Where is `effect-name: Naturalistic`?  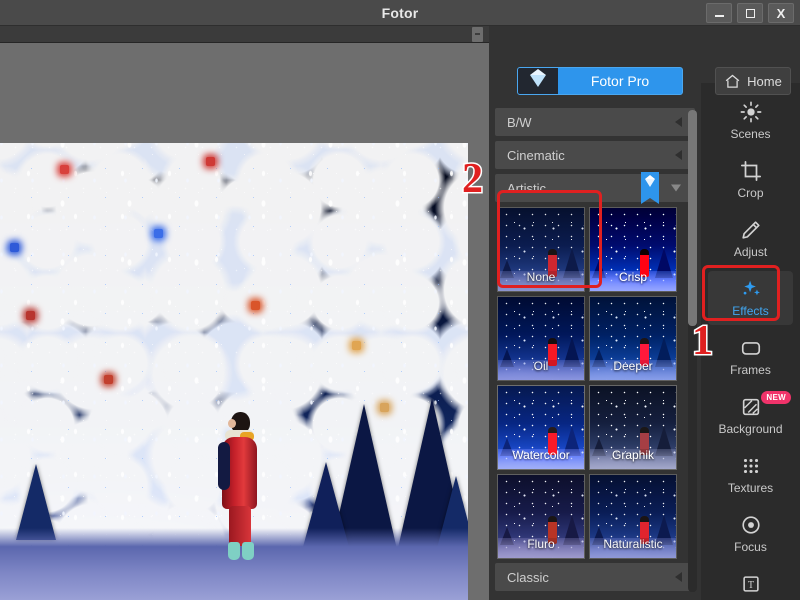 effect-name: Naturalistic is located at coordinates (633, 544).